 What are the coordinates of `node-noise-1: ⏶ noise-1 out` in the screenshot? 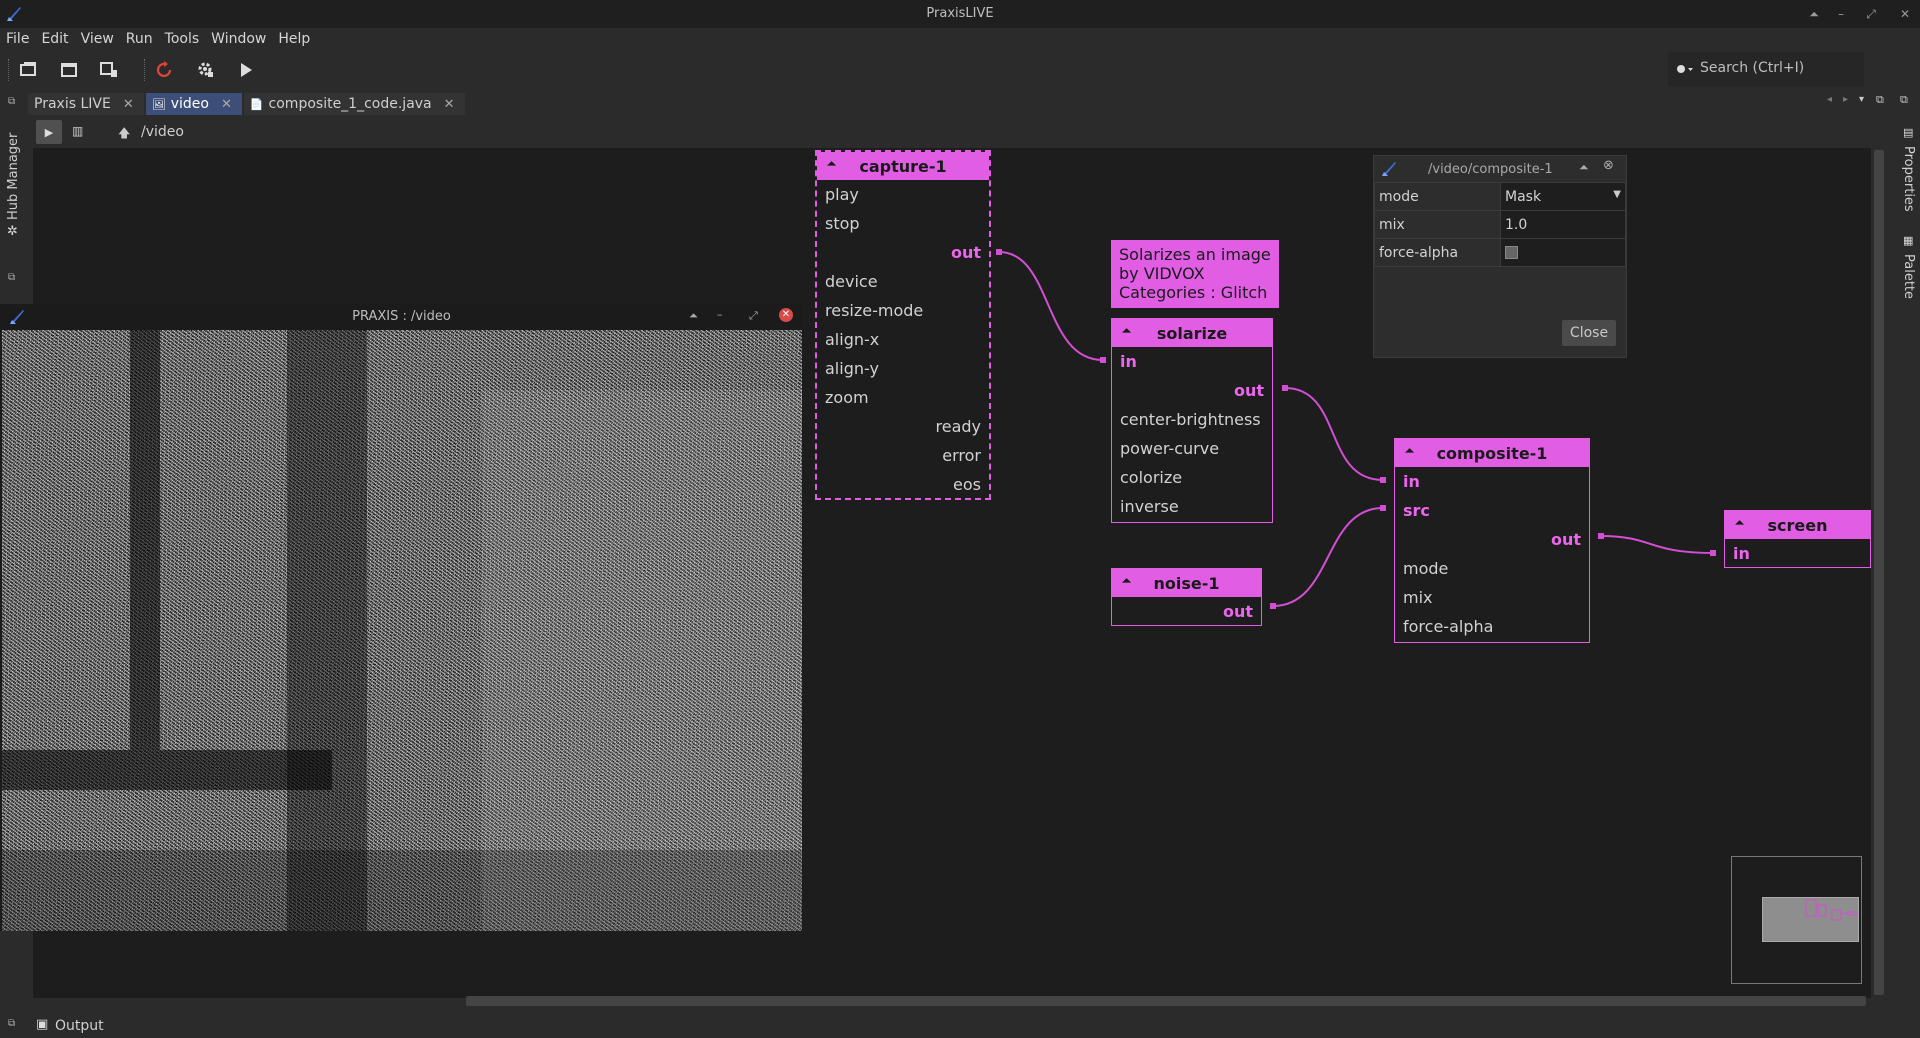 It's located at (1186, 597).